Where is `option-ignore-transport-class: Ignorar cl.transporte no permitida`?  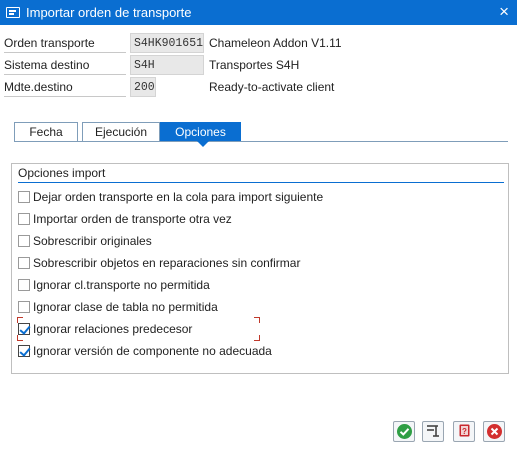 option-ignore-transport-class: Ignorar cl.transporte no permitida is located at coordinates (114, 285).